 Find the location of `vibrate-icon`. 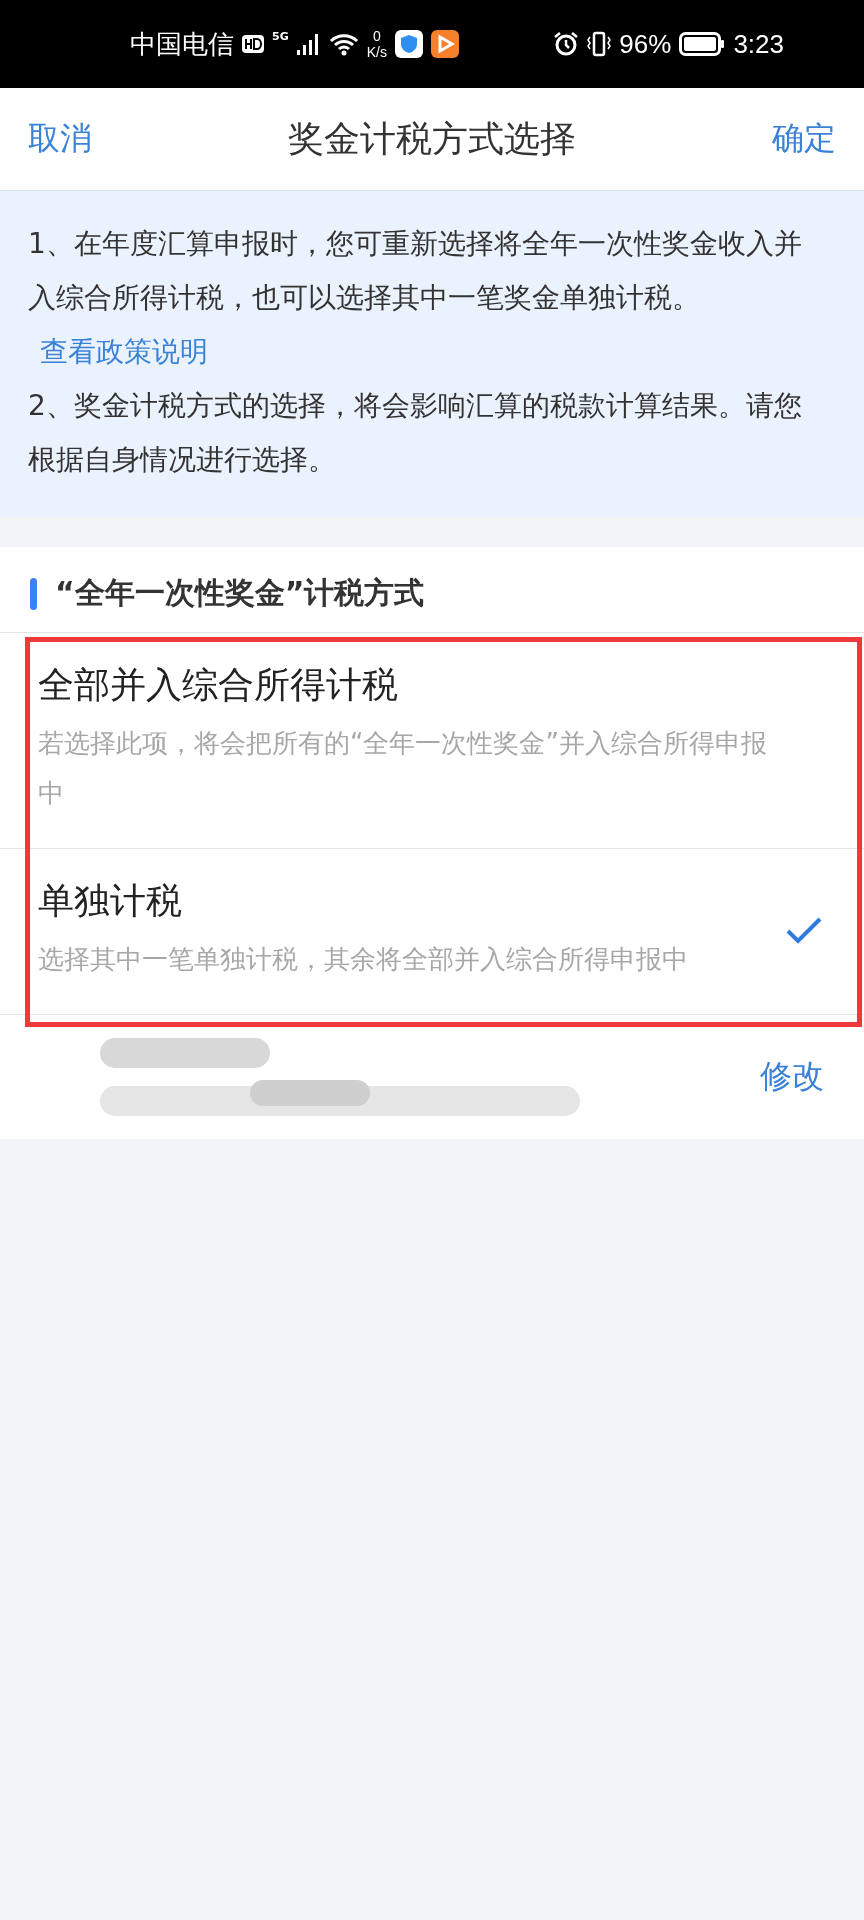

vibrate-icon is located at coordinates (599, 44).